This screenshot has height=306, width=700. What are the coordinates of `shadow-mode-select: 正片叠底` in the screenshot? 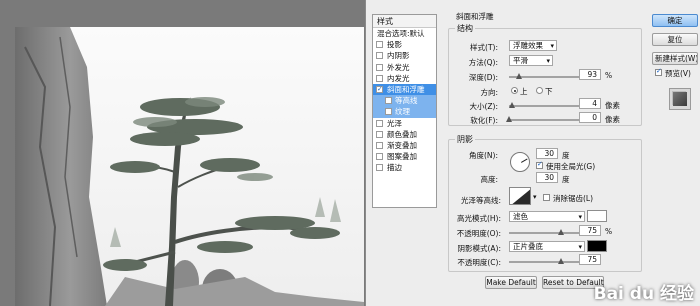 It's located at (547, 246).